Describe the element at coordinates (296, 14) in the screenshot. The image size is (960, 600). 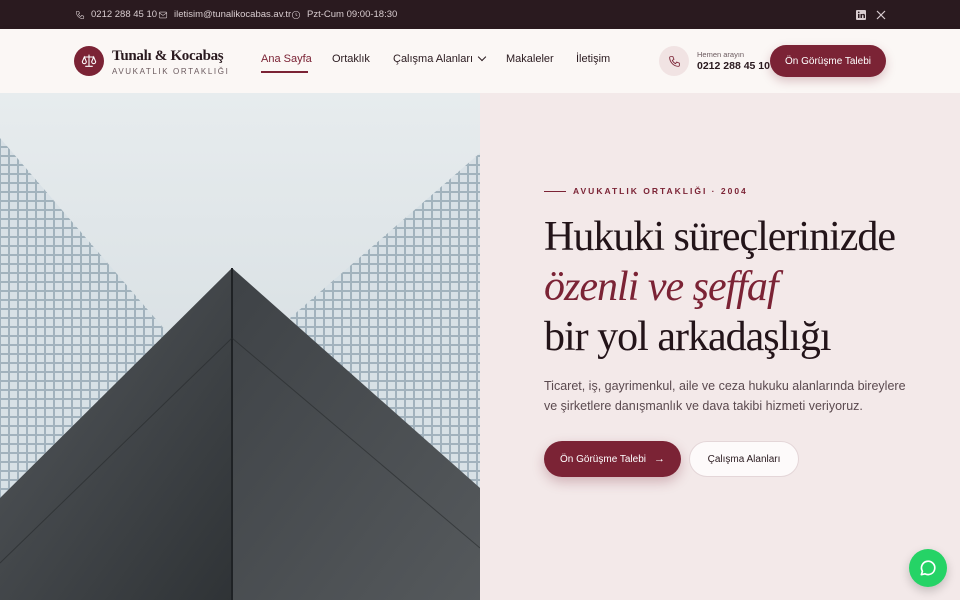
I see `clock-icon` at that location.